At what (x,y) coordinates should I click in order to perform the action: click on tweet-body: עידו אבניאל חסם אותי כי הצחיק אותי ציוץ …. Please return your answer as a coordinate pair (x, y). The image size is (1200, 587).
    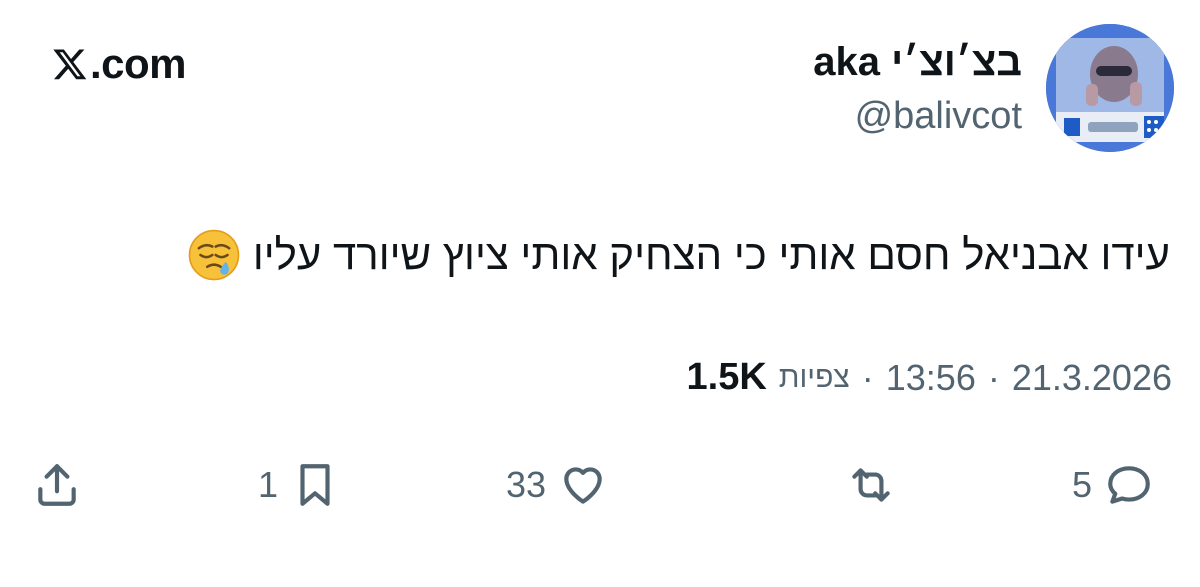
    Looking at the image, I should click on (711, 254).